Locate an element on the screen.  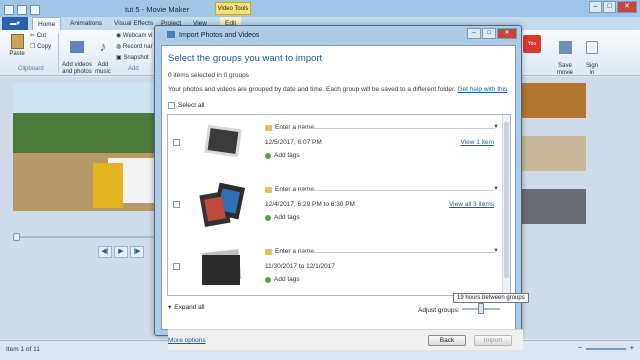
dialog-maximize-button: □ is located at coordinates (489, 33).